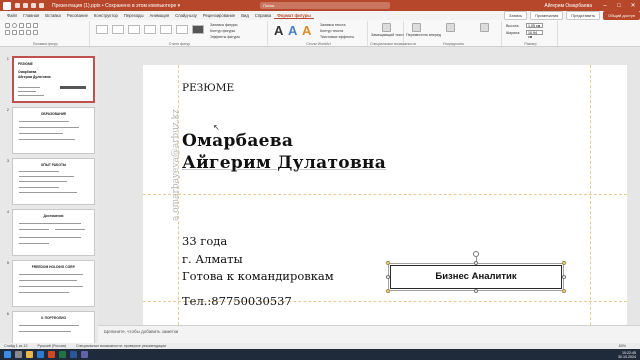 The width and height of the screenshot is (640, 360). Describe the element at coordinates (106, 15) in the screenshot. I see `tab-design: Конструктор` at that location.